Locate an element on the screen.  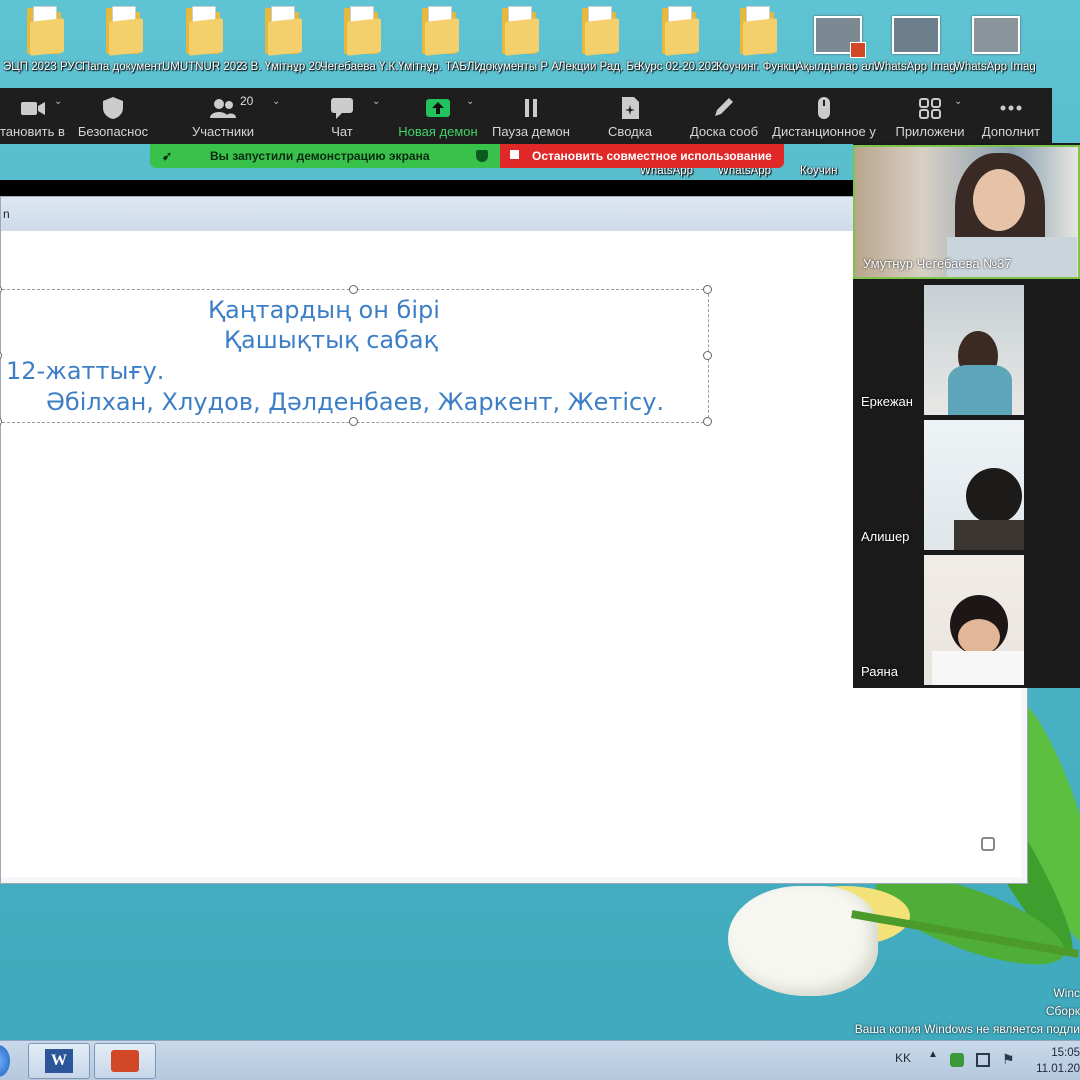
desktop-icon-label: 3 В. Үмітнұр 2023-2024 is located at coordinates (282, 67).